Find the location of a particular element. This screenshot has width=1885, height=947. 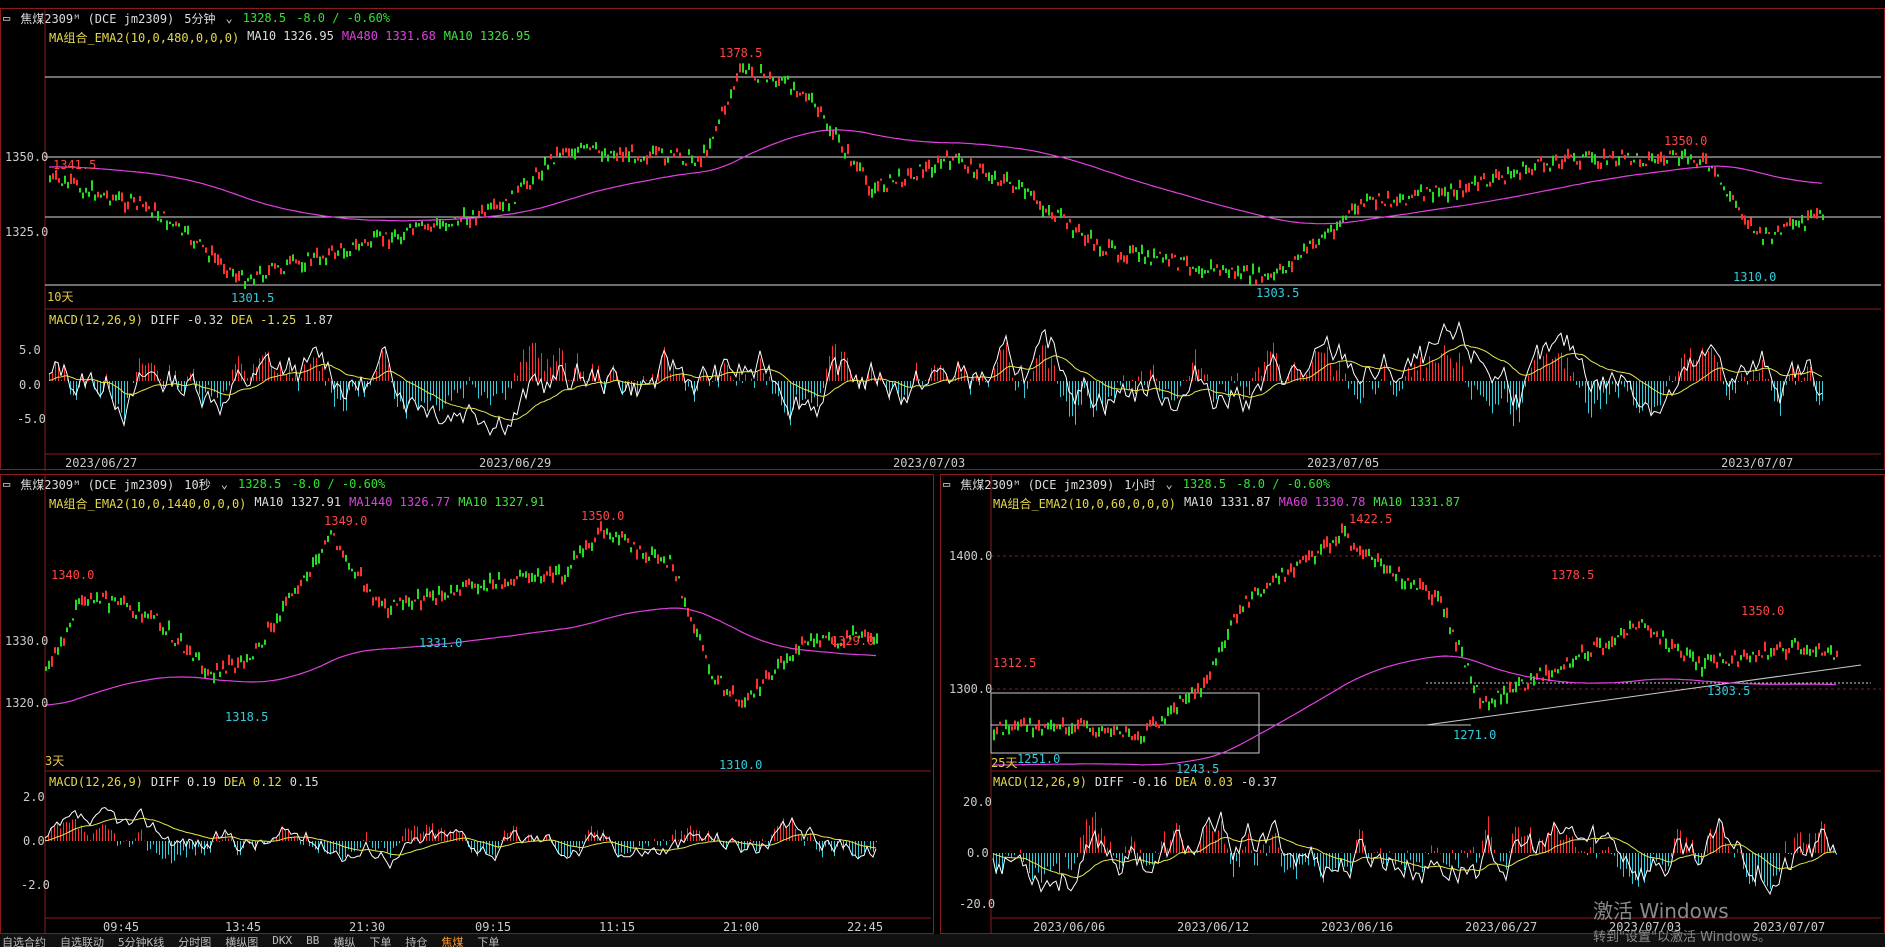

status-item: 分时图 is located at coordinates (194, 940).